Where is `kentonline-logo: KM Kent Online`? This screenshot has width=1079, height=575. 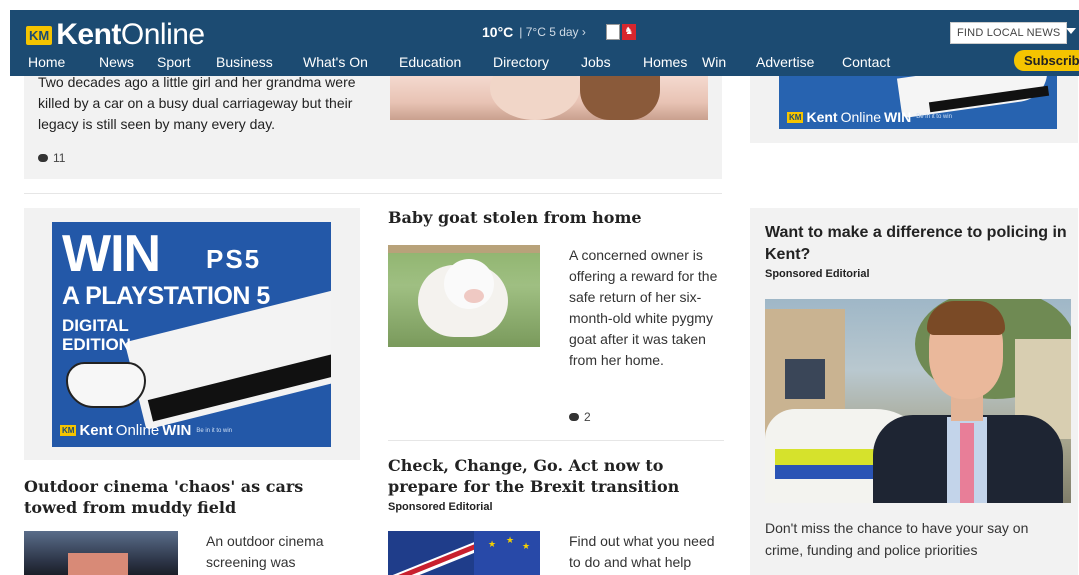
kentonline-logo: KM Kent Online is located at coordinates (115, 35).